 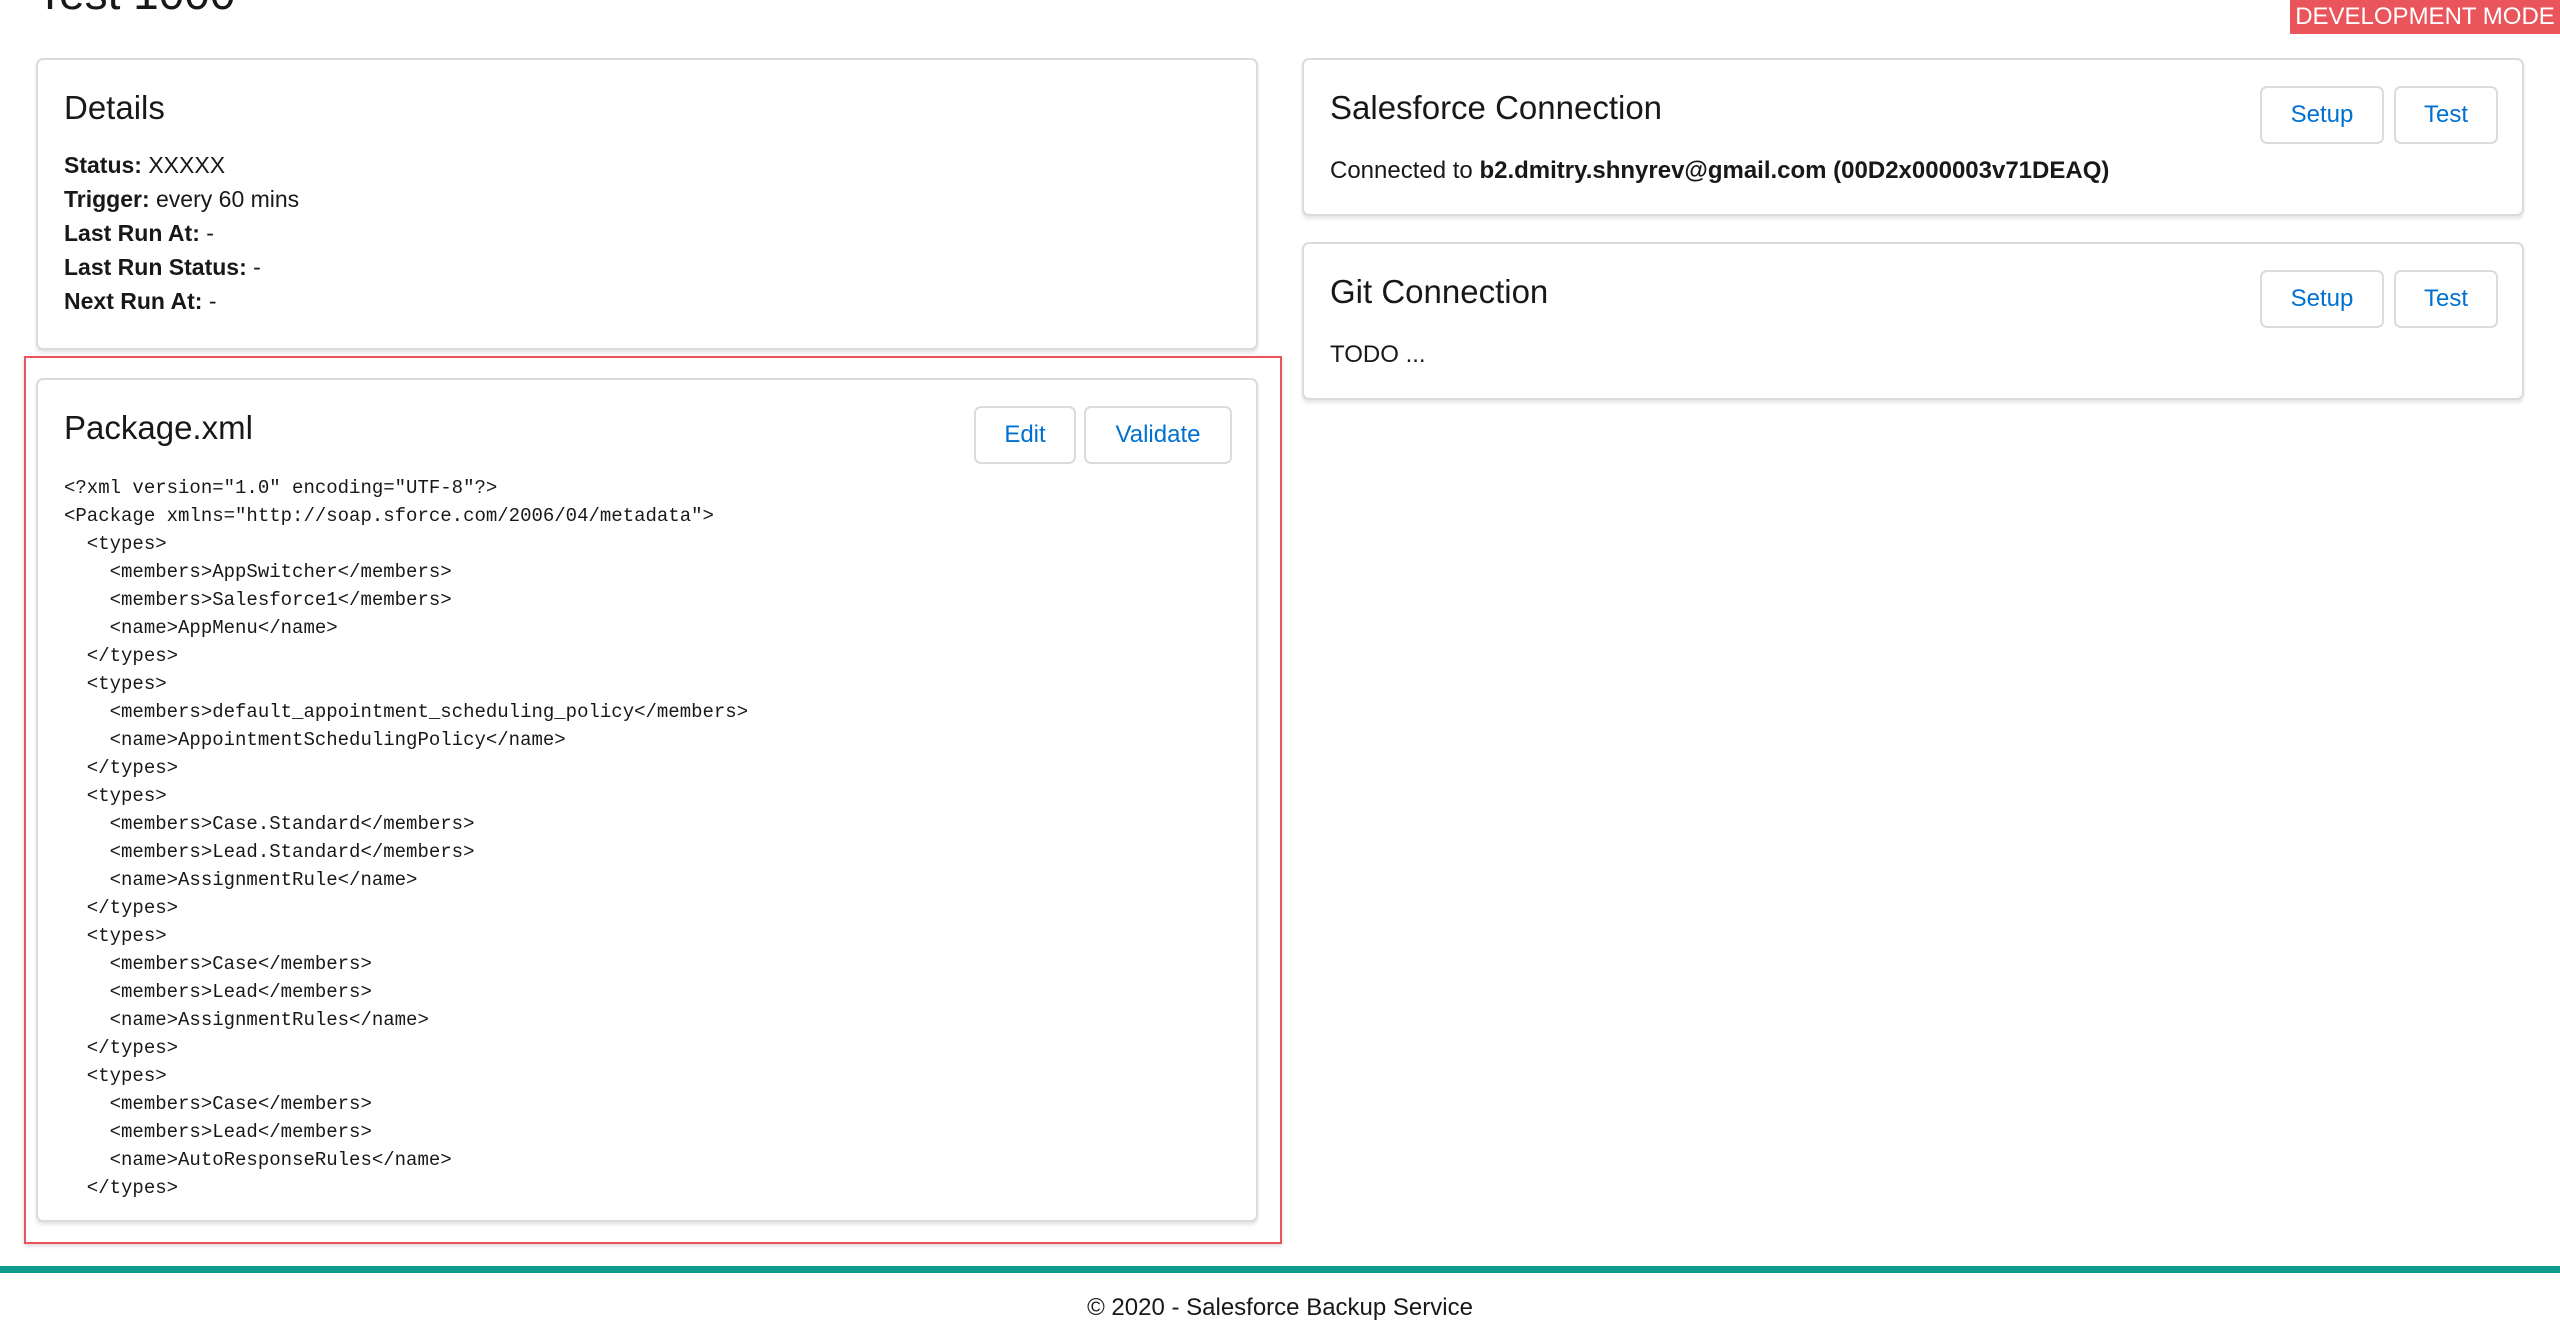 I want to click on git-connection-title: Git Connection, so click(x=1439, y=291).